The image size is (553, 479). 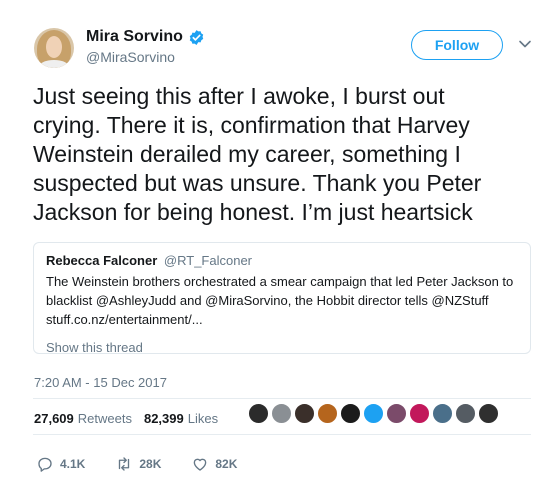 What do you see at coordinates (196, 37) in the screenshot?
I see `verified-badge-icon` at bounding box center [196, 37].